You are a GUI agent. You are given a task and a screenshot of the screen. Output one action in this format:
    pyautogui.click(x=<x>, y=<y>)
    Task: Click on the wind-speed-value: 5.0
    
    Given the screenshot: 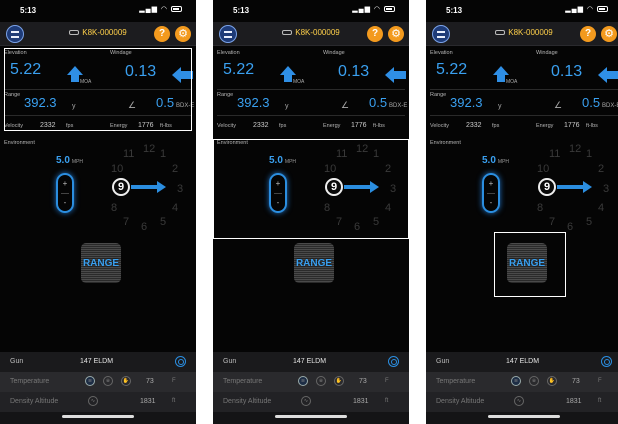 What is the action you would take?
    pyautogui.click(x=489, y=160)
    